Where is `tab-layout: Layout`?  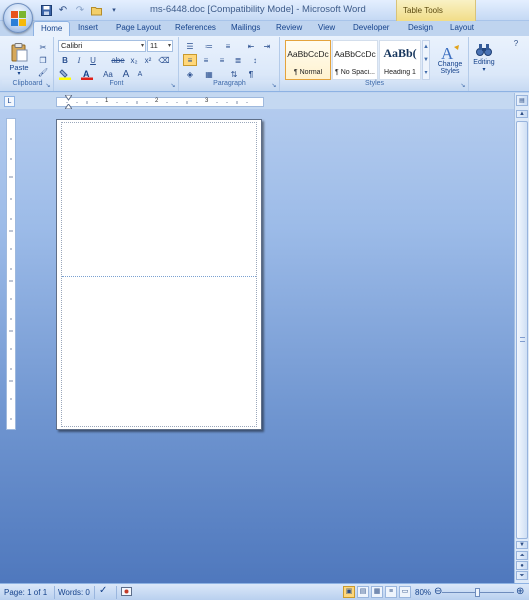 tab-layout: Layout is located at coordinates (462, 27).